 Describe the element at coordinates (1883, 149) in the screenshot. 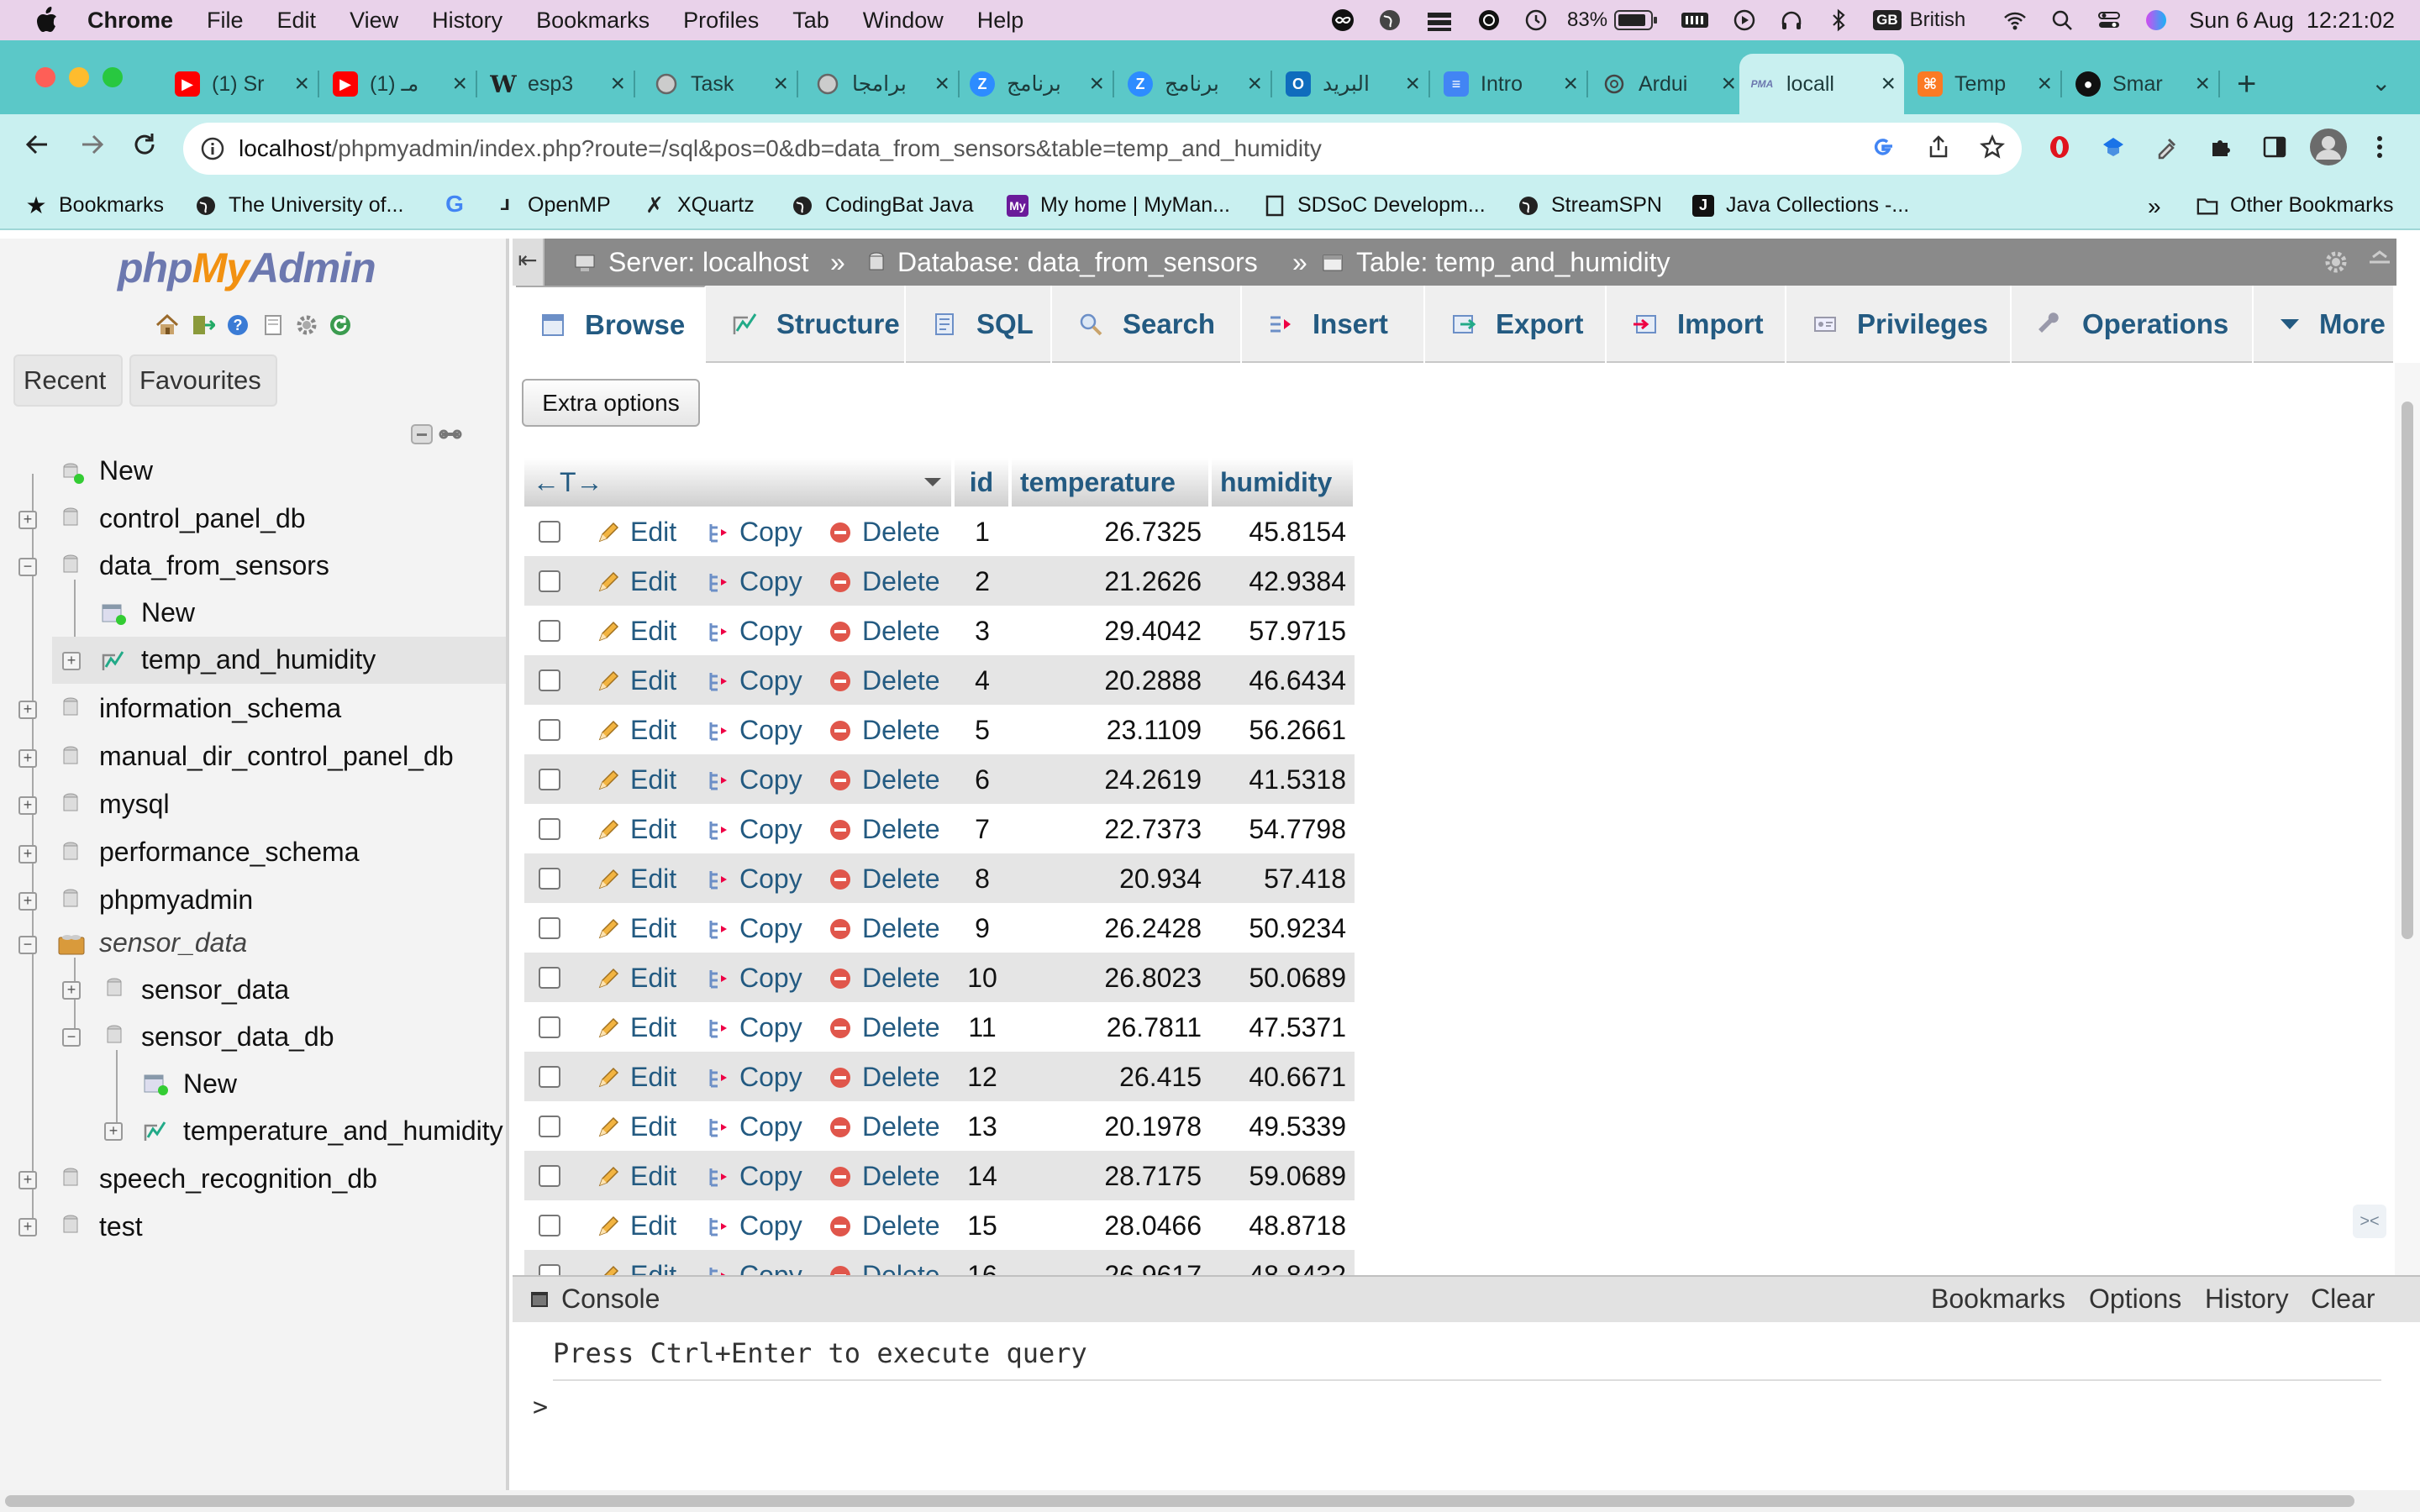

I see `google-lens-icon` at that location.